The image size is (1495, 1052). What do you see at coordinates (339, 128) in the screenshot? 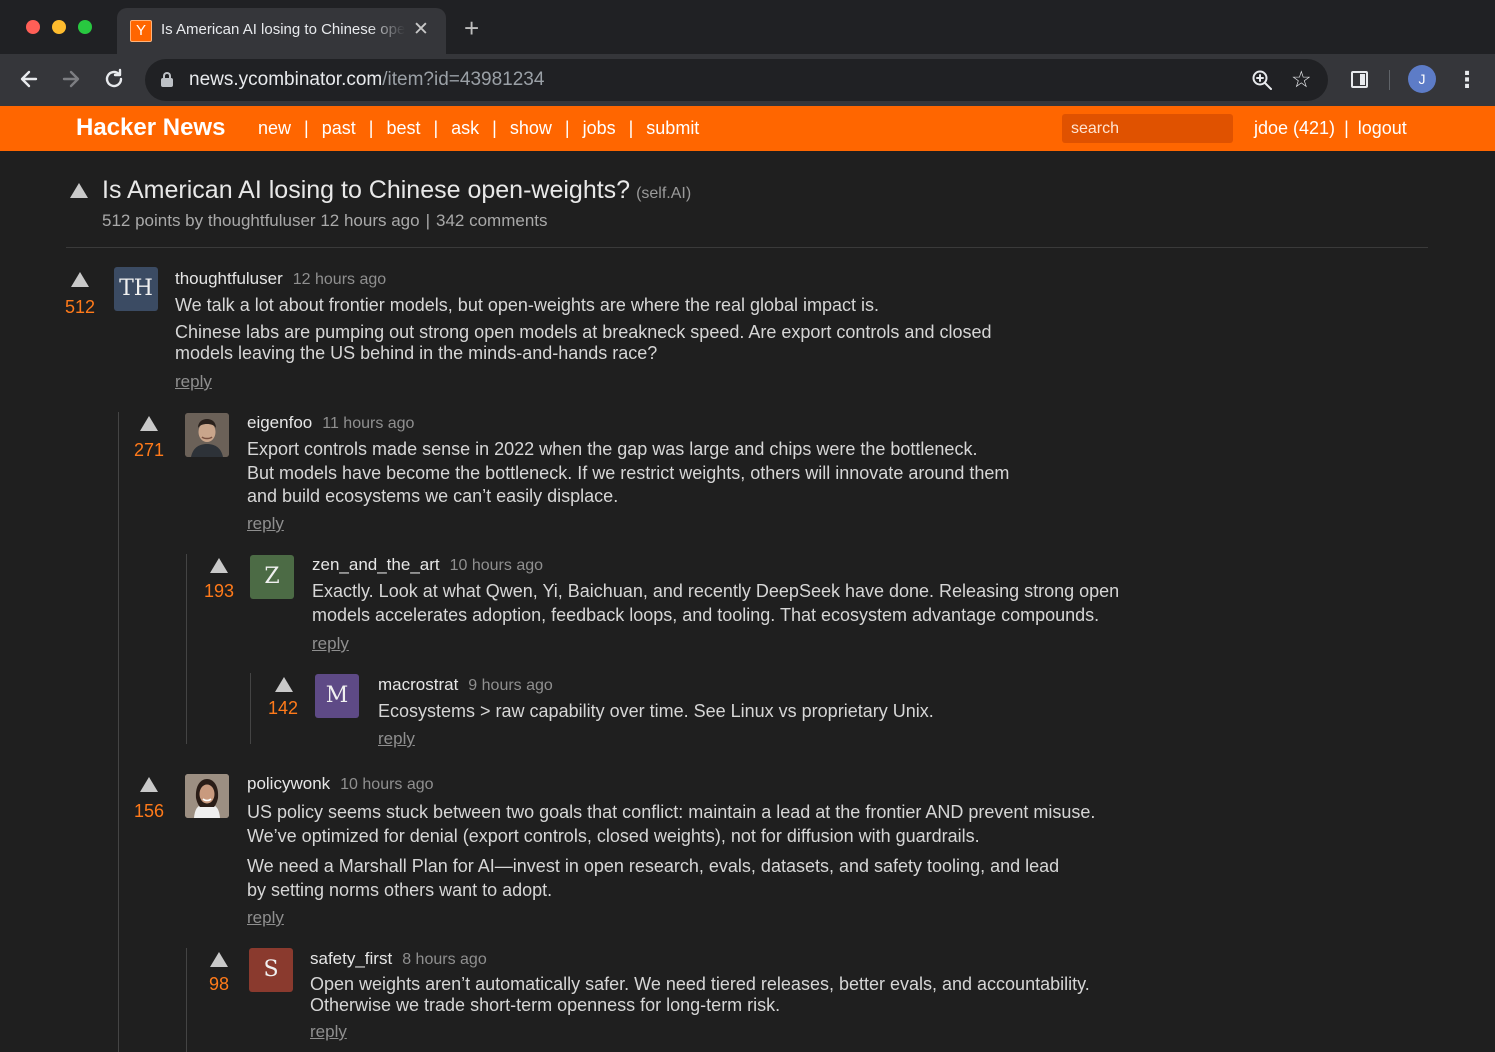
I see `nav-past: past` at bounding box center [339, 128].